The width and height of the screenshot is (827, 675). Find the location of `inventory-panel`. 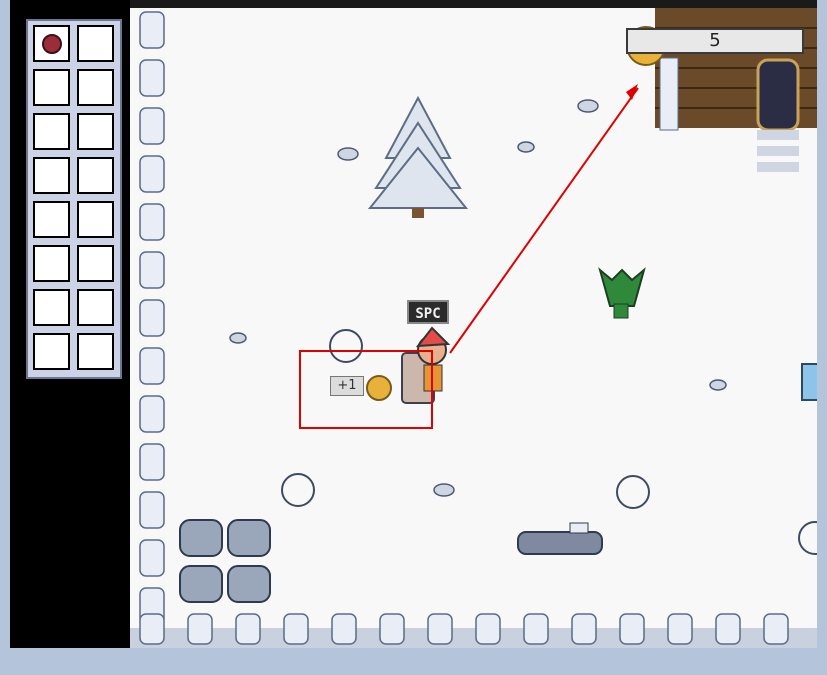

inventory-panel is located at coordinates (74, 199).